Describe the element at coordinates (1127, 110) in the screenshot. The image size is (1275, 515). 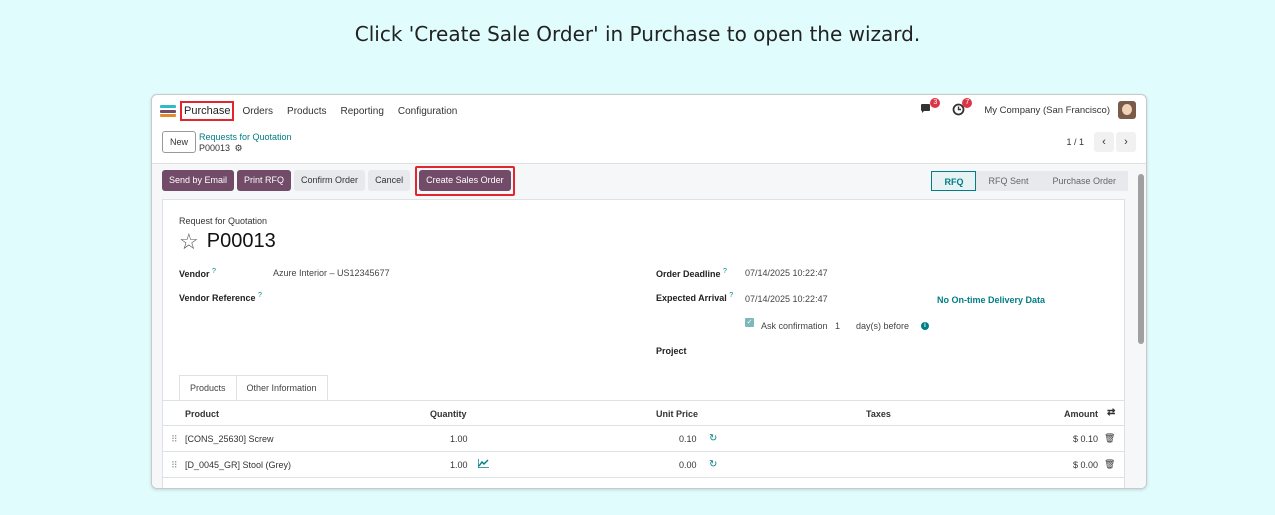
I see `user-avatar` at that location.